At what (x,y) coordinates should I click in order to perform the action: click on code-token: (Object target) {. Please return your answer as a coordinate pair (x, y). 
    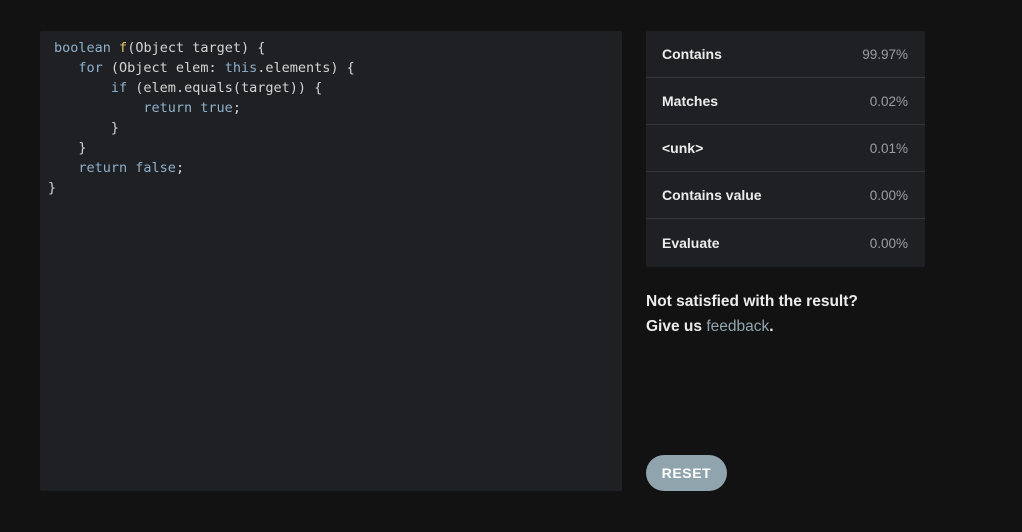
    Looking at the image, I should click on (196, 48).